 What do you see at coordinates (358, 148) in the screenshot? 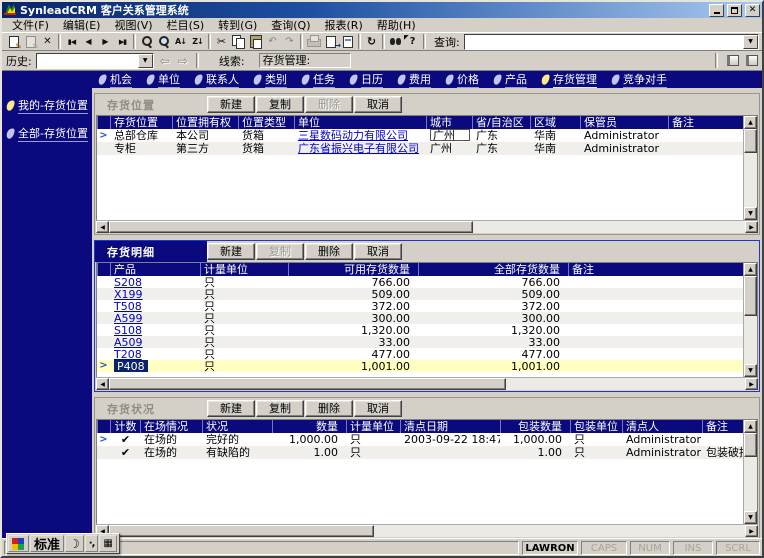
I see `record-link: 广东省振兴电子有限公司` at bounding box center [358, 148].